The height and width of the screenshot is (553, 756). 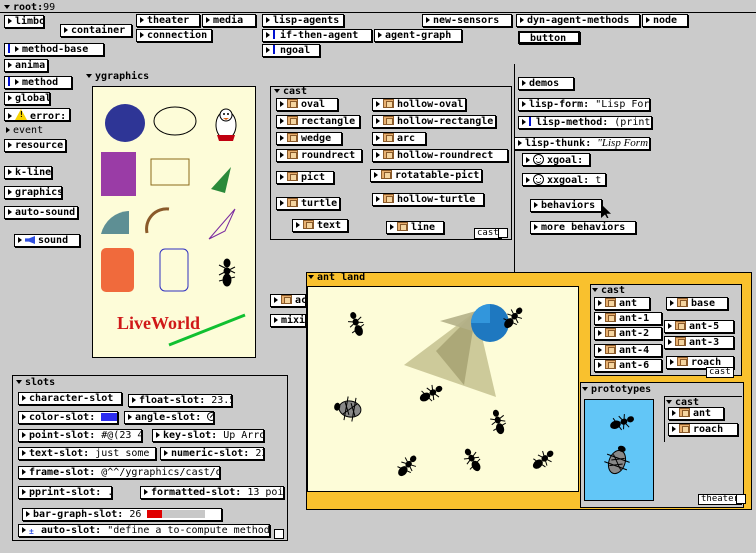 What do you see at coordinates (229, 20) in the screenshot?
I see `media-box: media` at bounding box center [229, 20].